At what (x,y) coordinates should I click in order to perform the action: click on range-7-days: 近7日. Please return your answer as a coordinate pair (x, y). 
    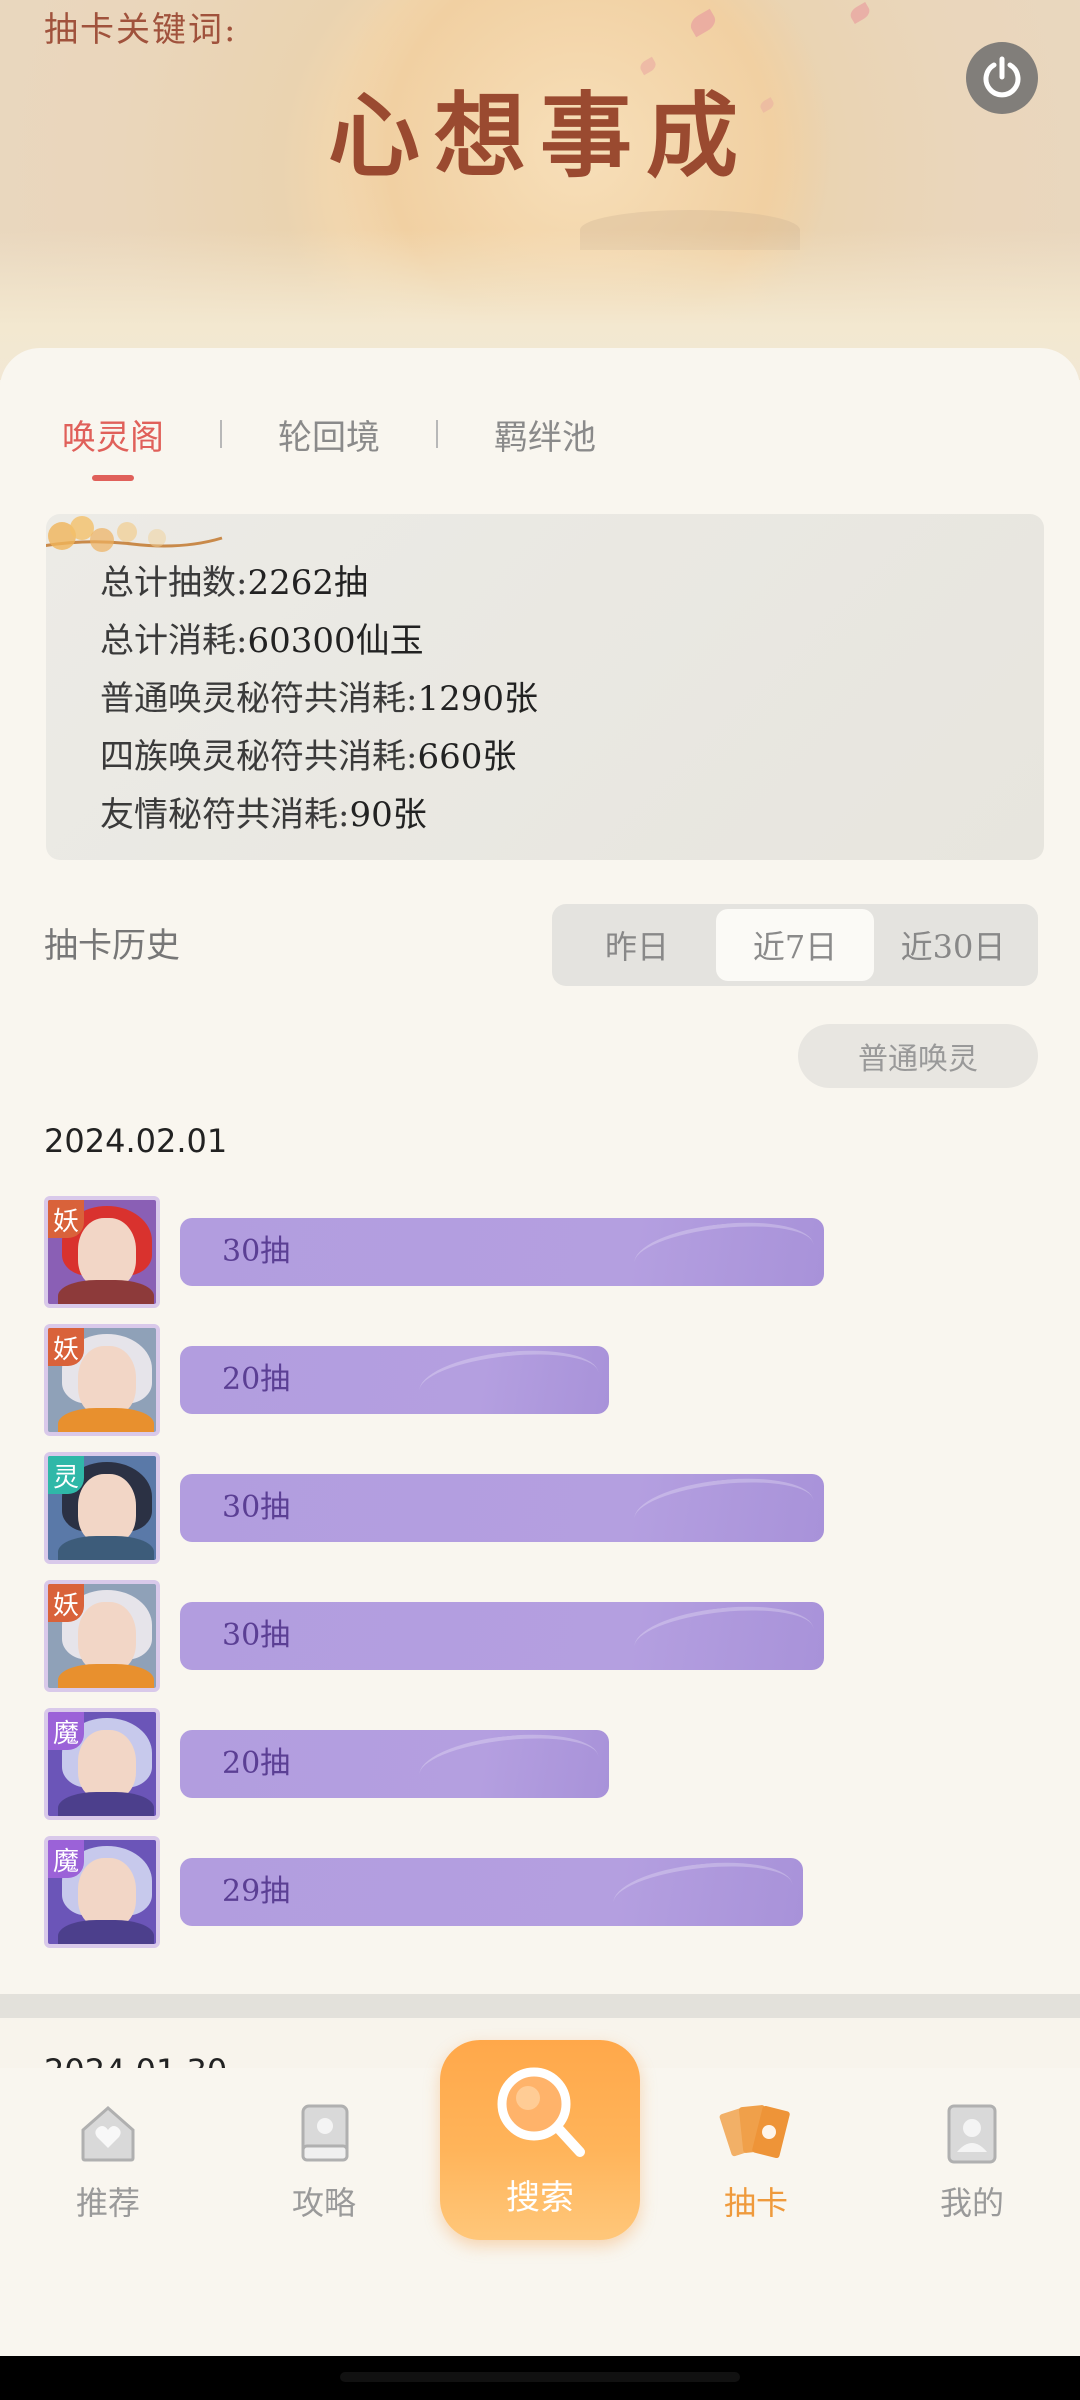
    Looking at the image, I should click on (795, 945).